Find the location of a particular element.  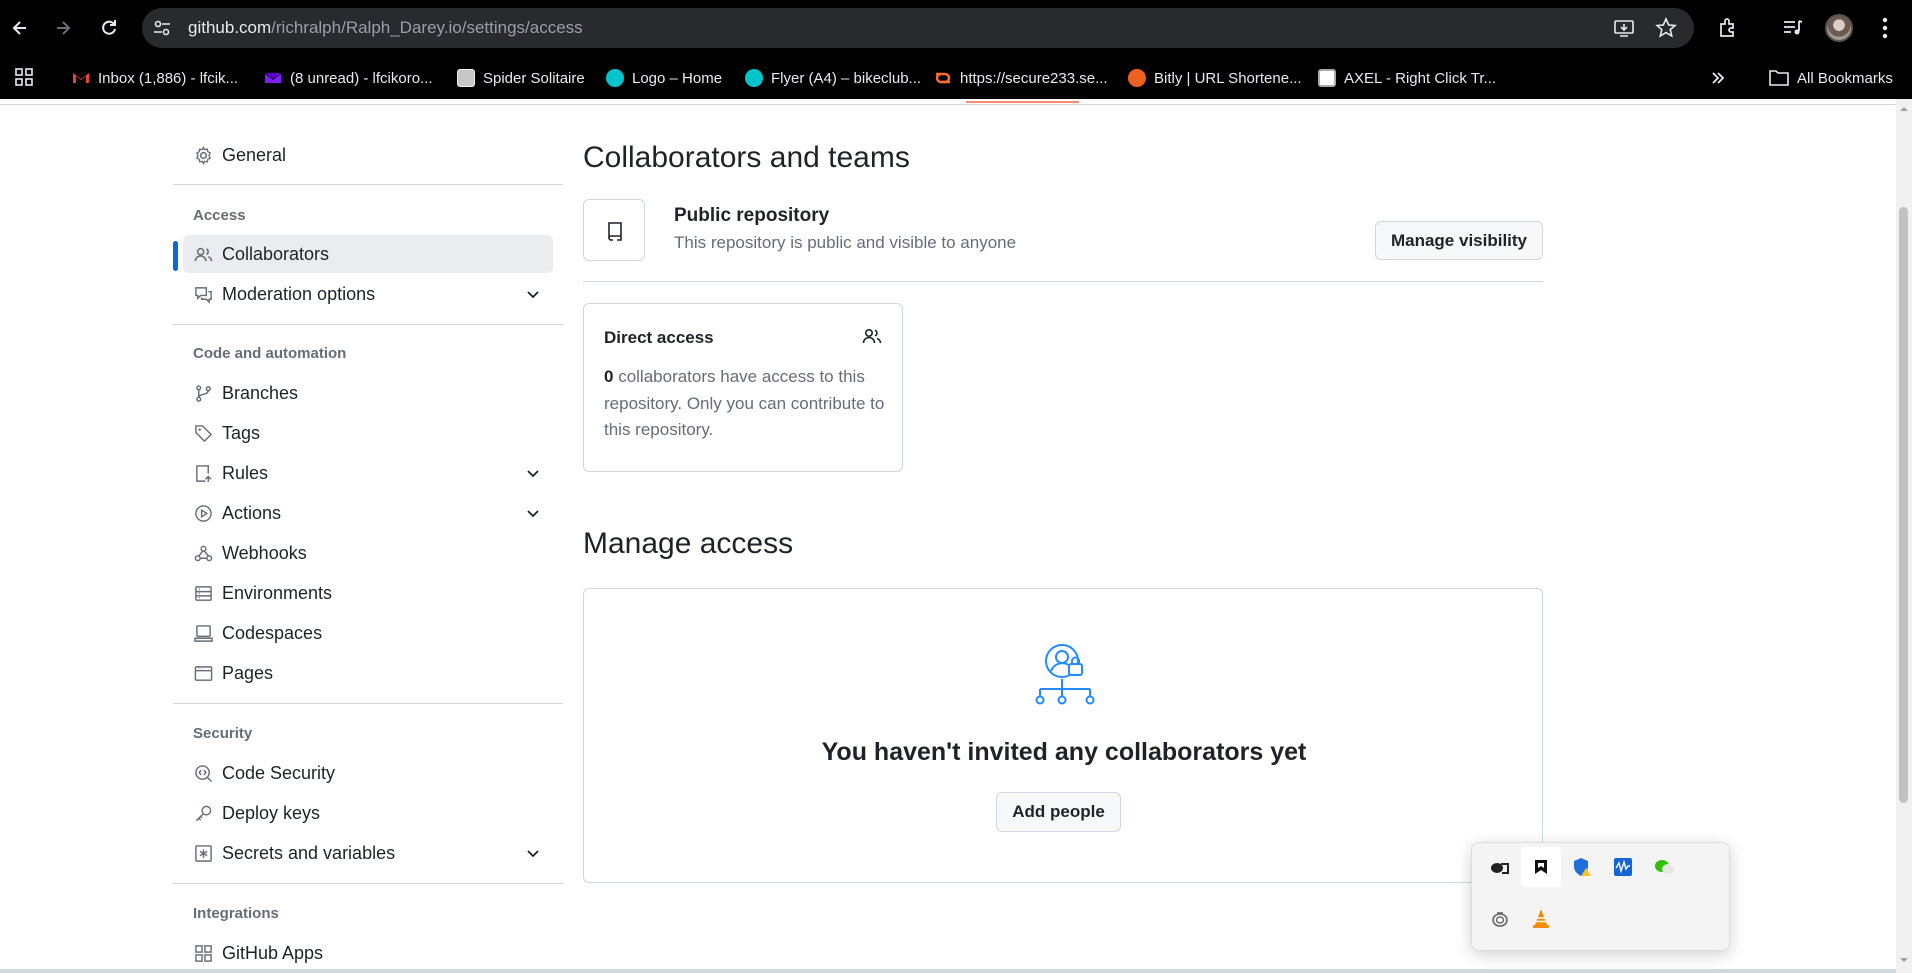

apps-icon is located at coordinates (203, 953).